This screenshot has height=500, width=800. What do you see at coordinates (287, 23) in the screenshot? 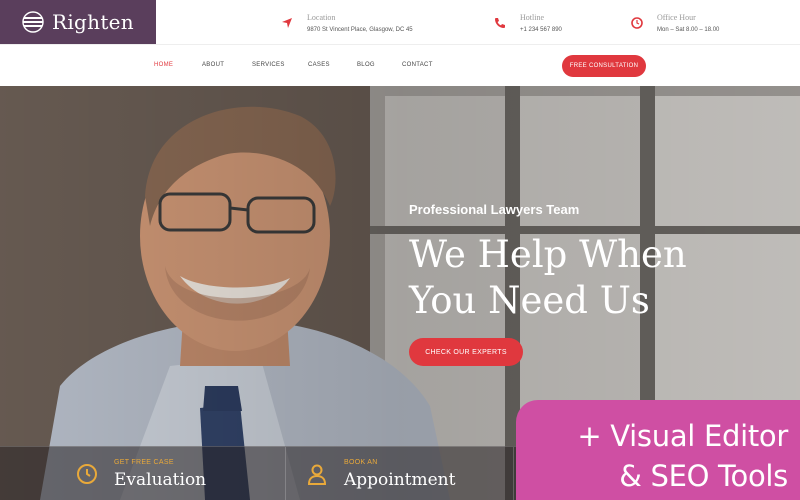
I see `location-arrow-icon` at bounding box center [287, 23].